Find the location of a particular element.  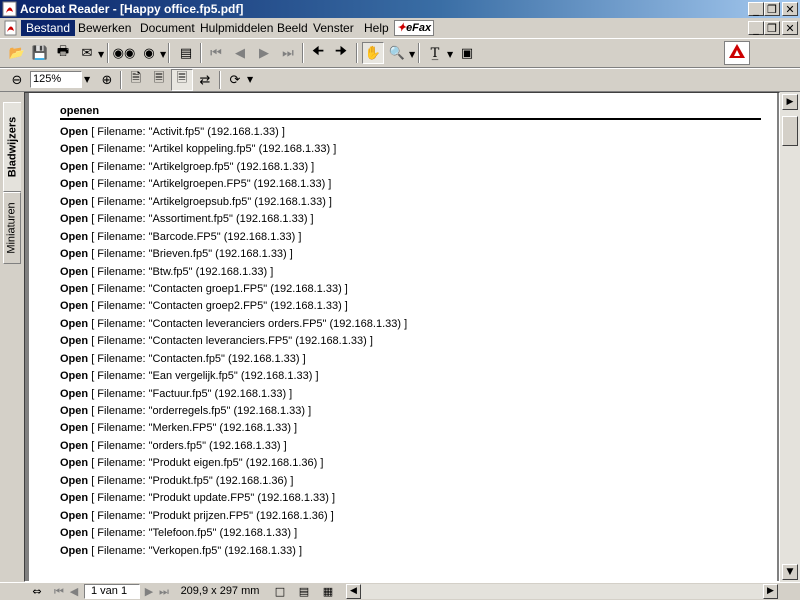

menu-help: Help is located at coordinates (376, 28).